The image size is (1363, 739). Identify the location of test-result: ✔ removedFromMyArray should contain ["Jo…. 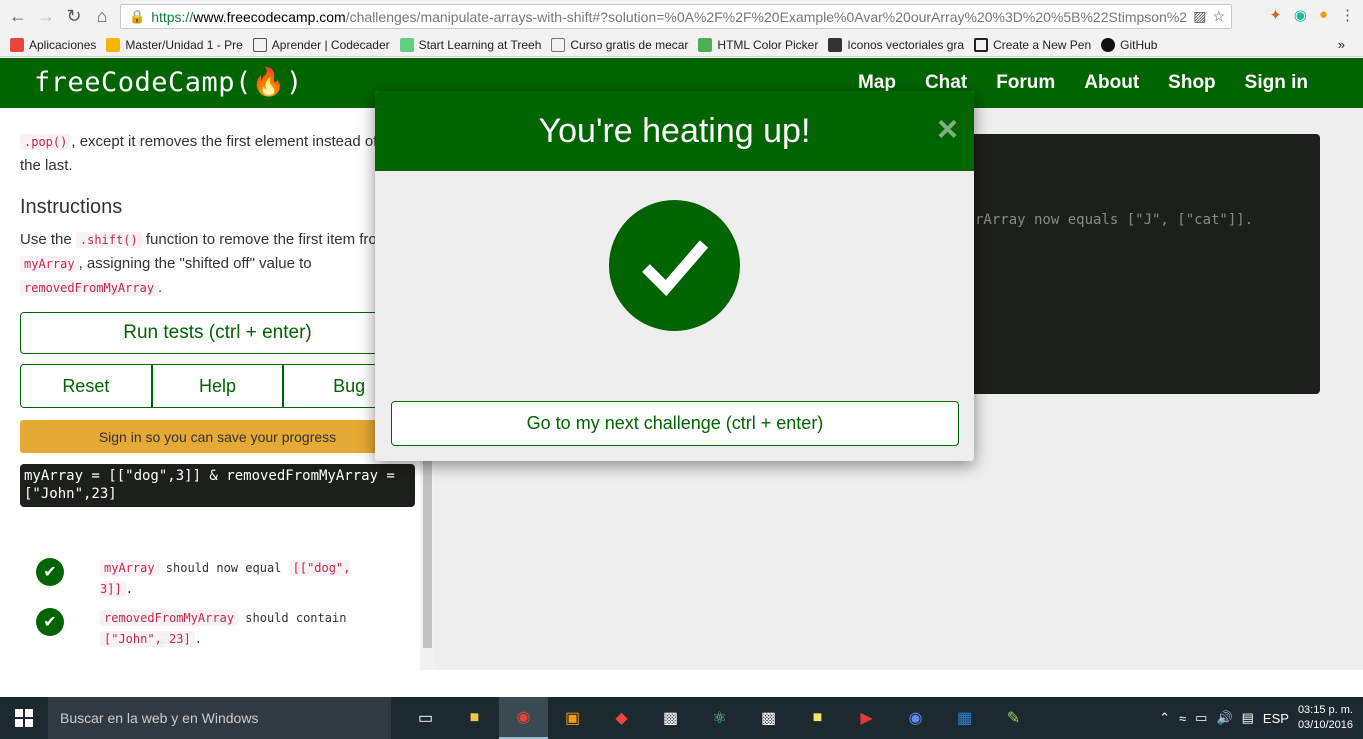
(216, 629).